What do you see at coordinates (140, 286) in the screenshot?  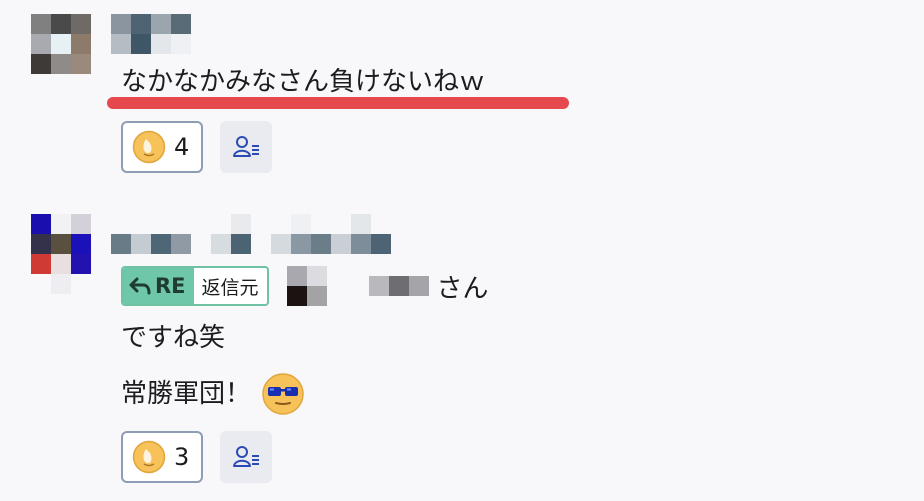 I see `reply-arrow-icon` at bounding box center [140, 286].